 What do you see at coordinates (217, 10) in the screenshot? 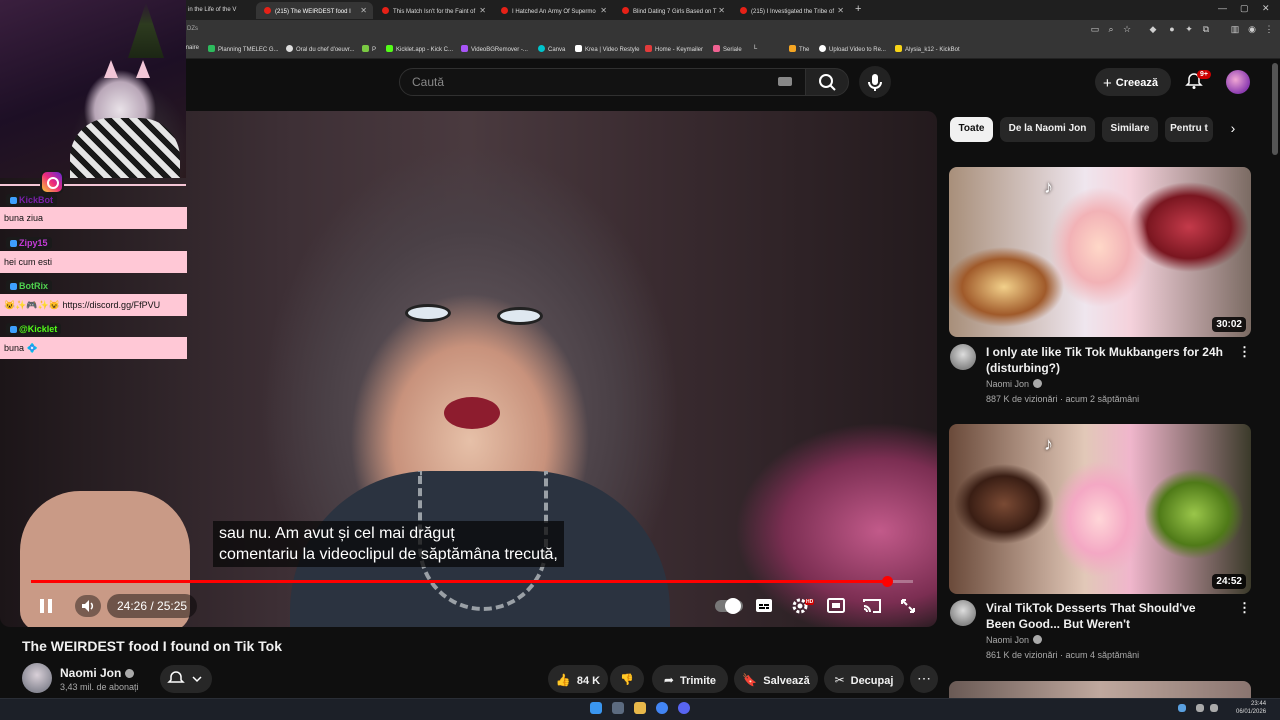
I see `browser-tab: in the Life of the V` at bounding box center [217, 10].